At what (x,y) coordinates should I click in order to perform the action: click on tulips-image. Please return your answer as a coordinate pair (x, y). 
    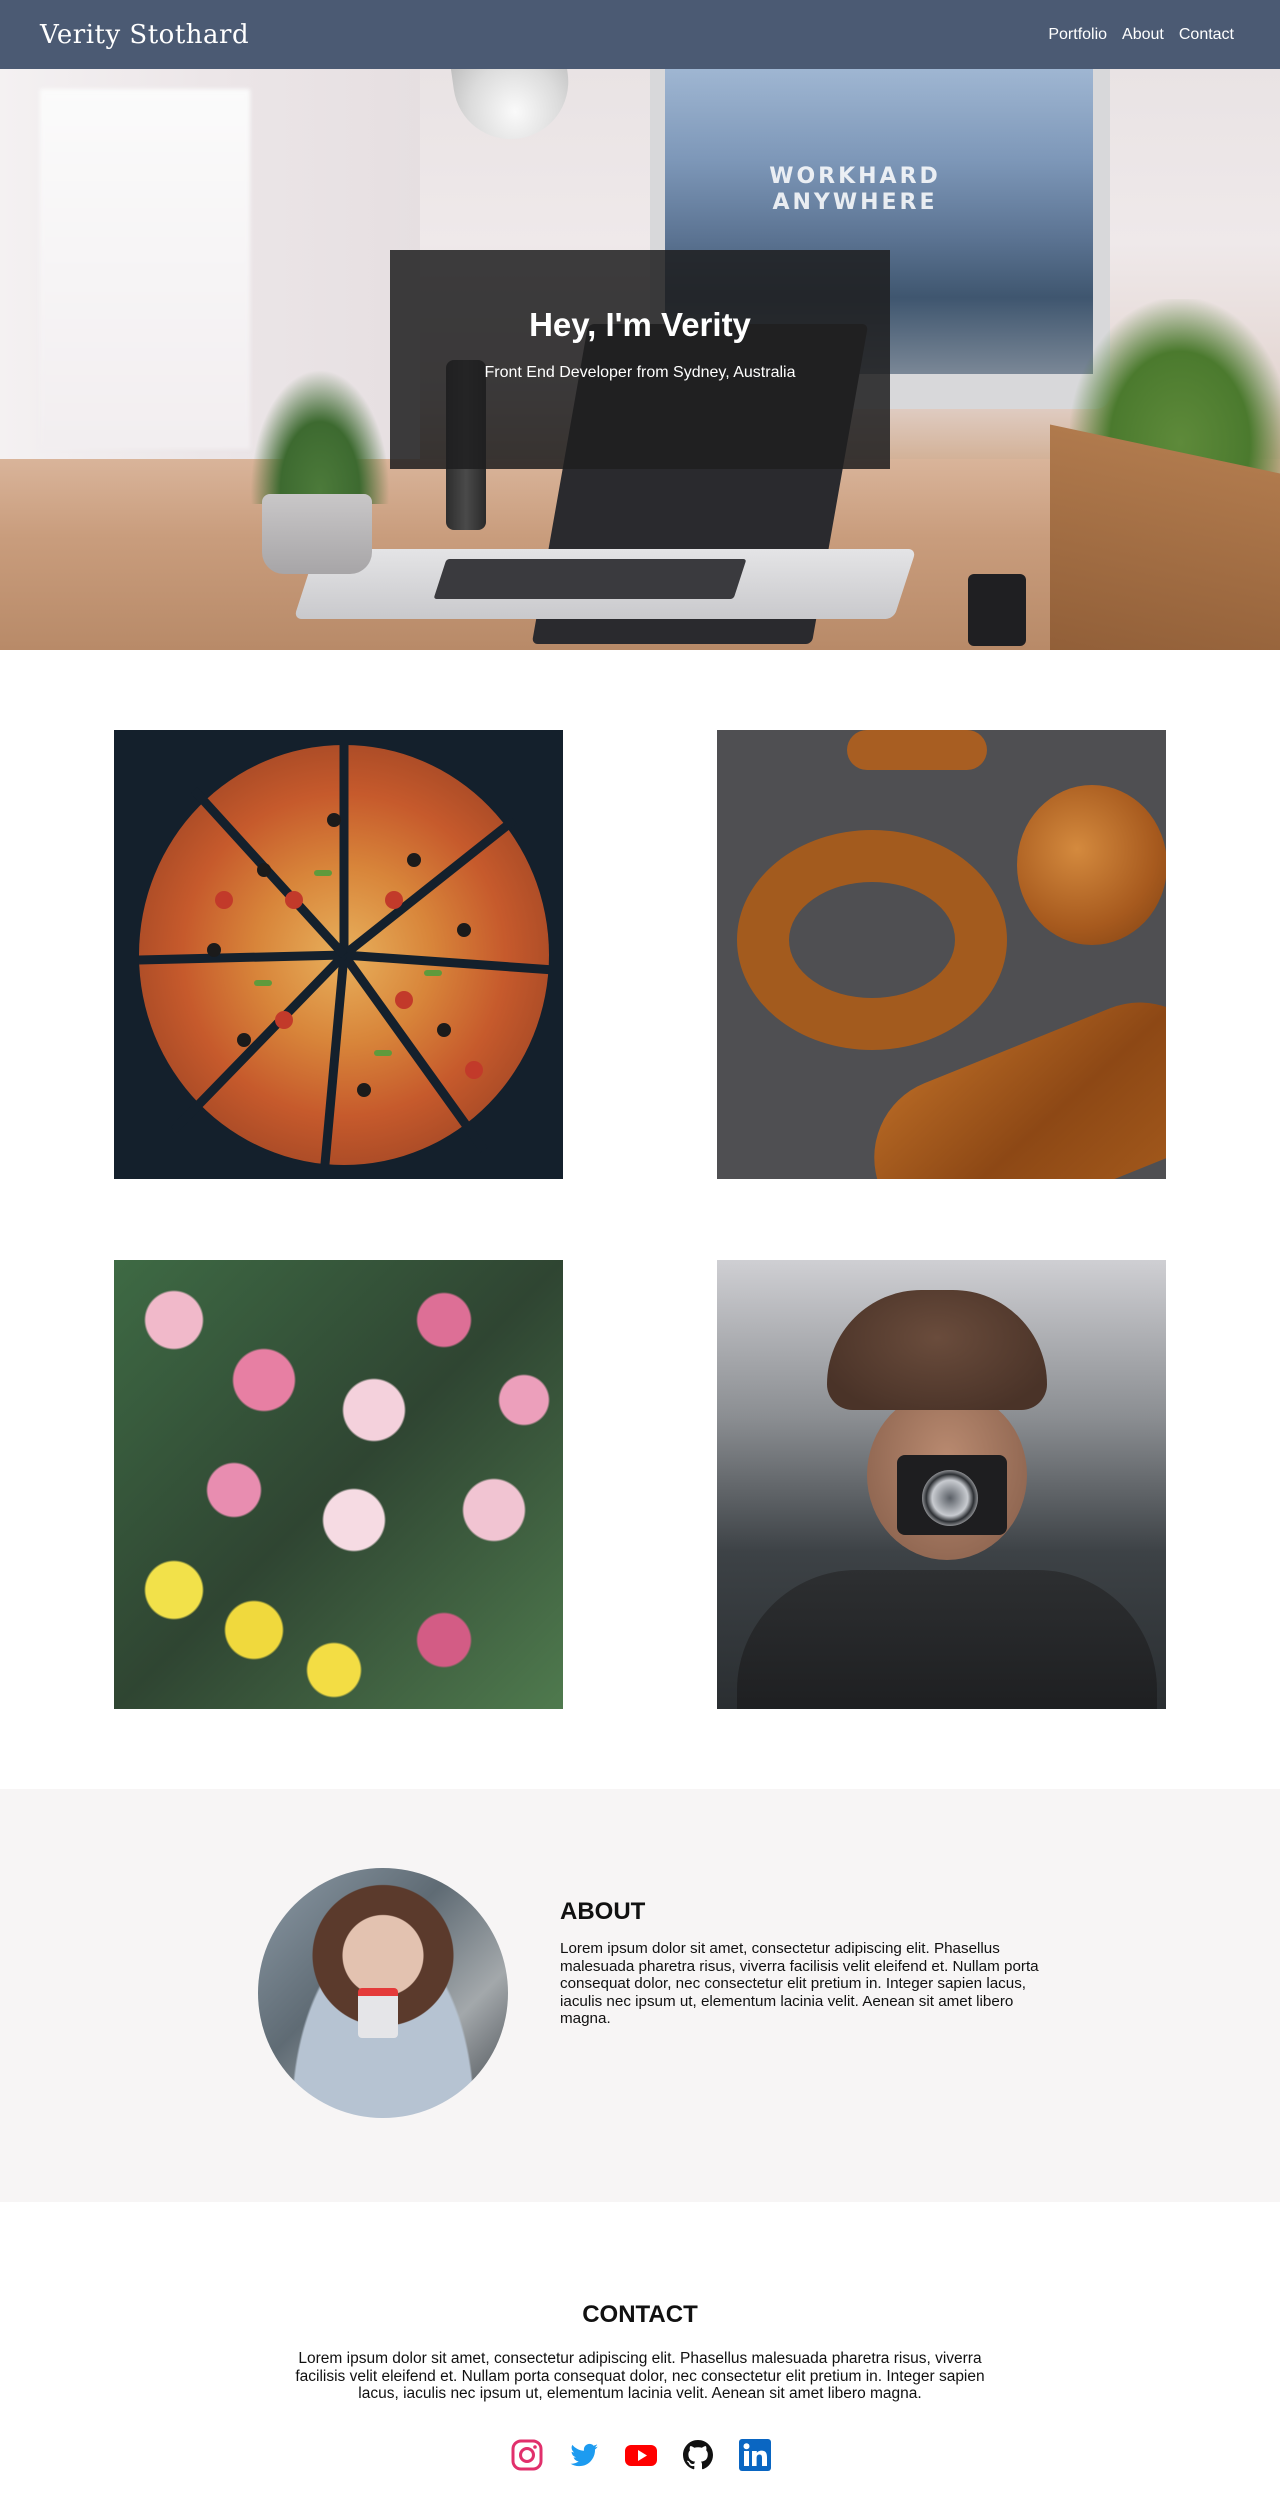
    Looking at the image, I should click on (338, 1484).